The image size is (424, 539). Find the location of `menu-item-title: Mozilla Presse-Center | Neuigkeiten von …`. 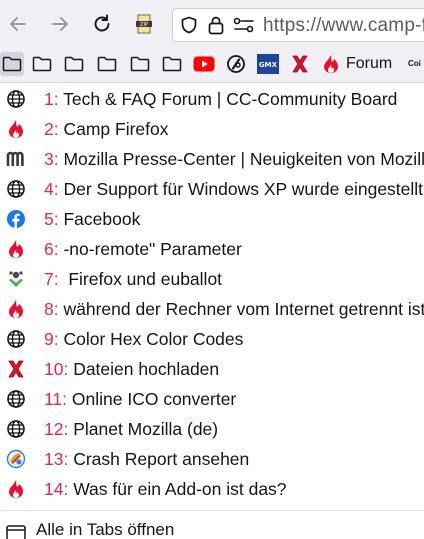

menu-item-title: Mozilla Presse-Center | Neuigkeiten von … is located at coordinates (241, 159).